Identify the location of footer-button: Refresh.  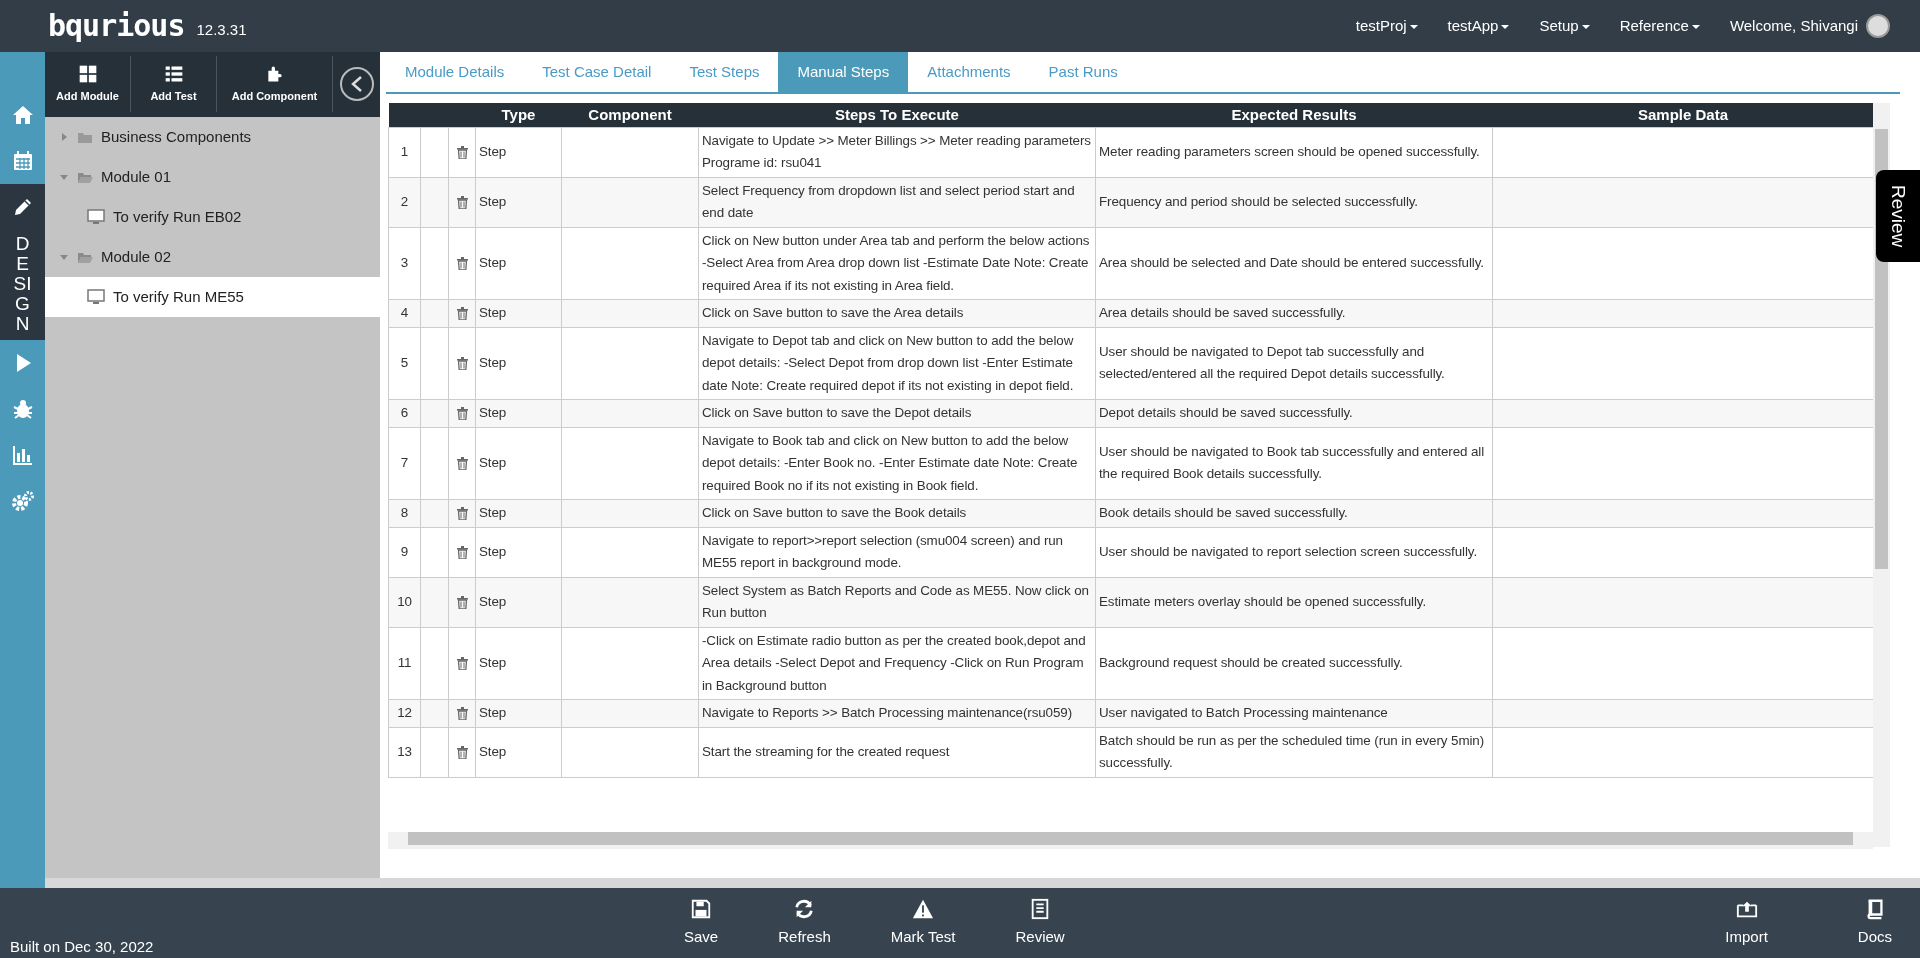
(804, 923).